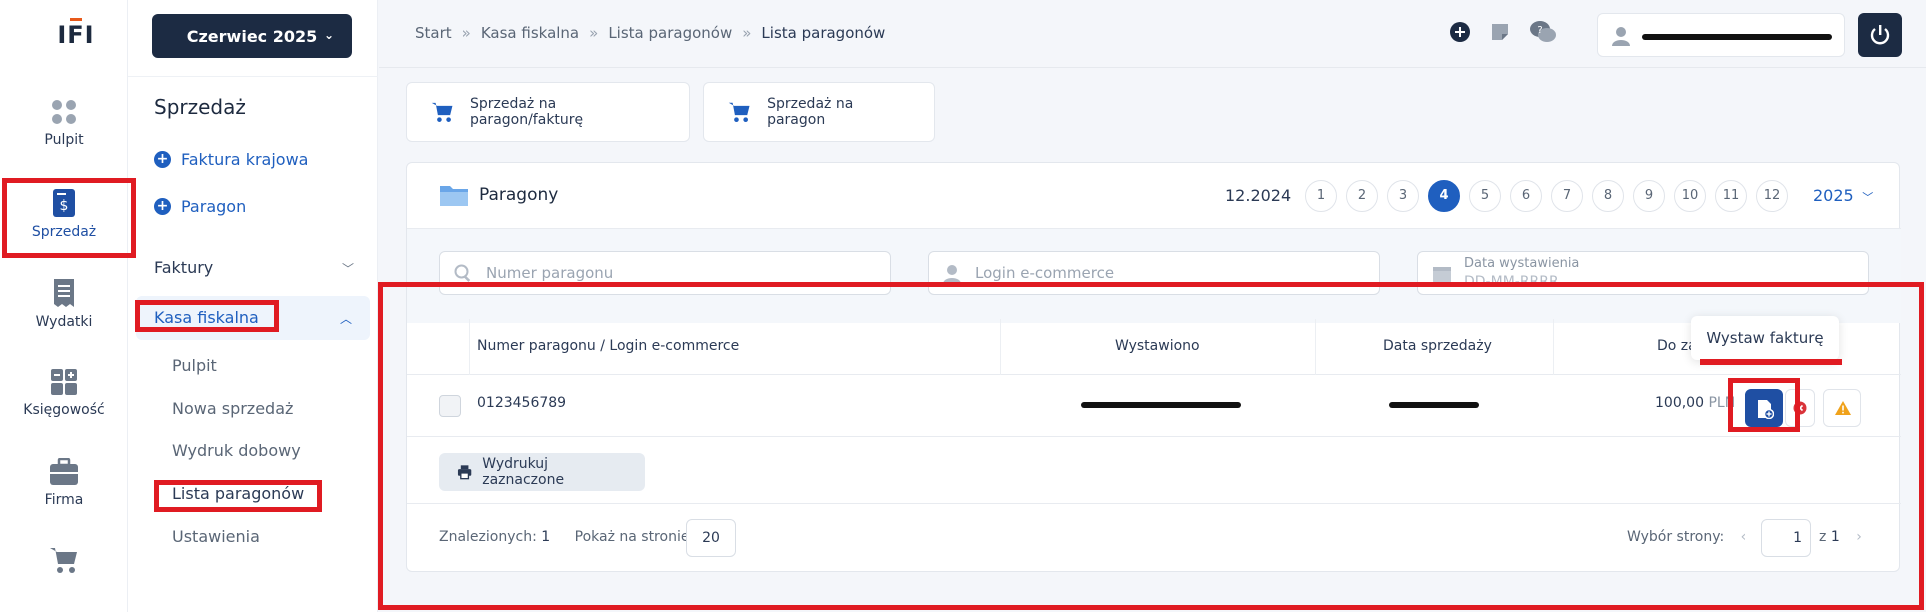  I want to click on section-title: Sprzedaż, so click(200, 107).